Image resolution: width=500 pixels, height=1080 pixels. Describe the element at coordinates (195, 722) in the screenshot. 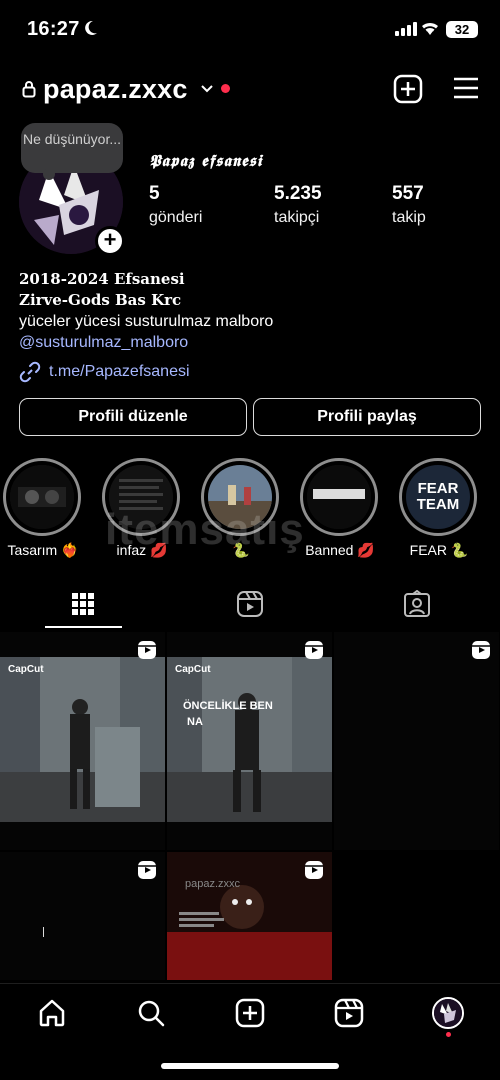

I see `post-overlay-text: NA` at that location.